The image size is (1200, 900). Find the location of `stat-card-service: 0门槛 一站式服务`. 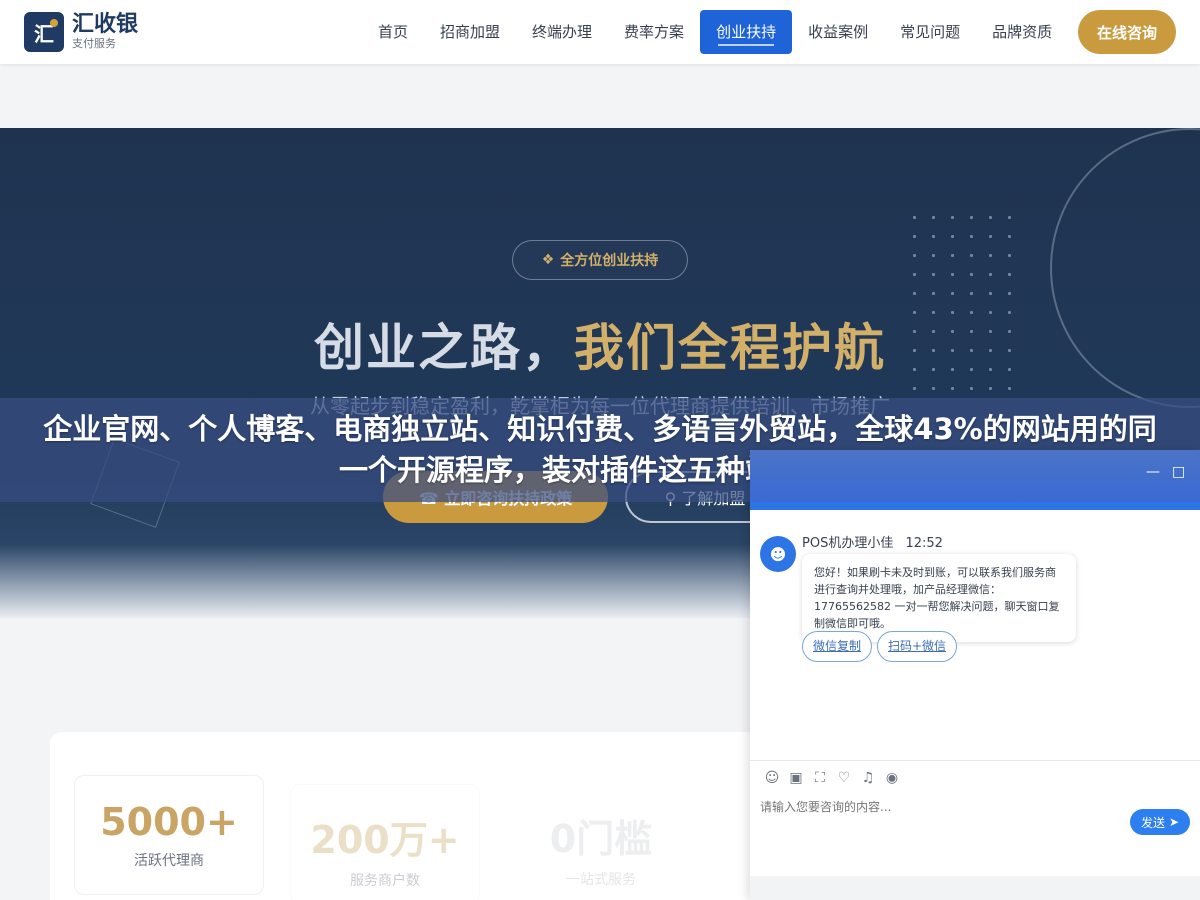

stat-card-service: 0门槛 一站式服务 is located at coordinates (601, 842).